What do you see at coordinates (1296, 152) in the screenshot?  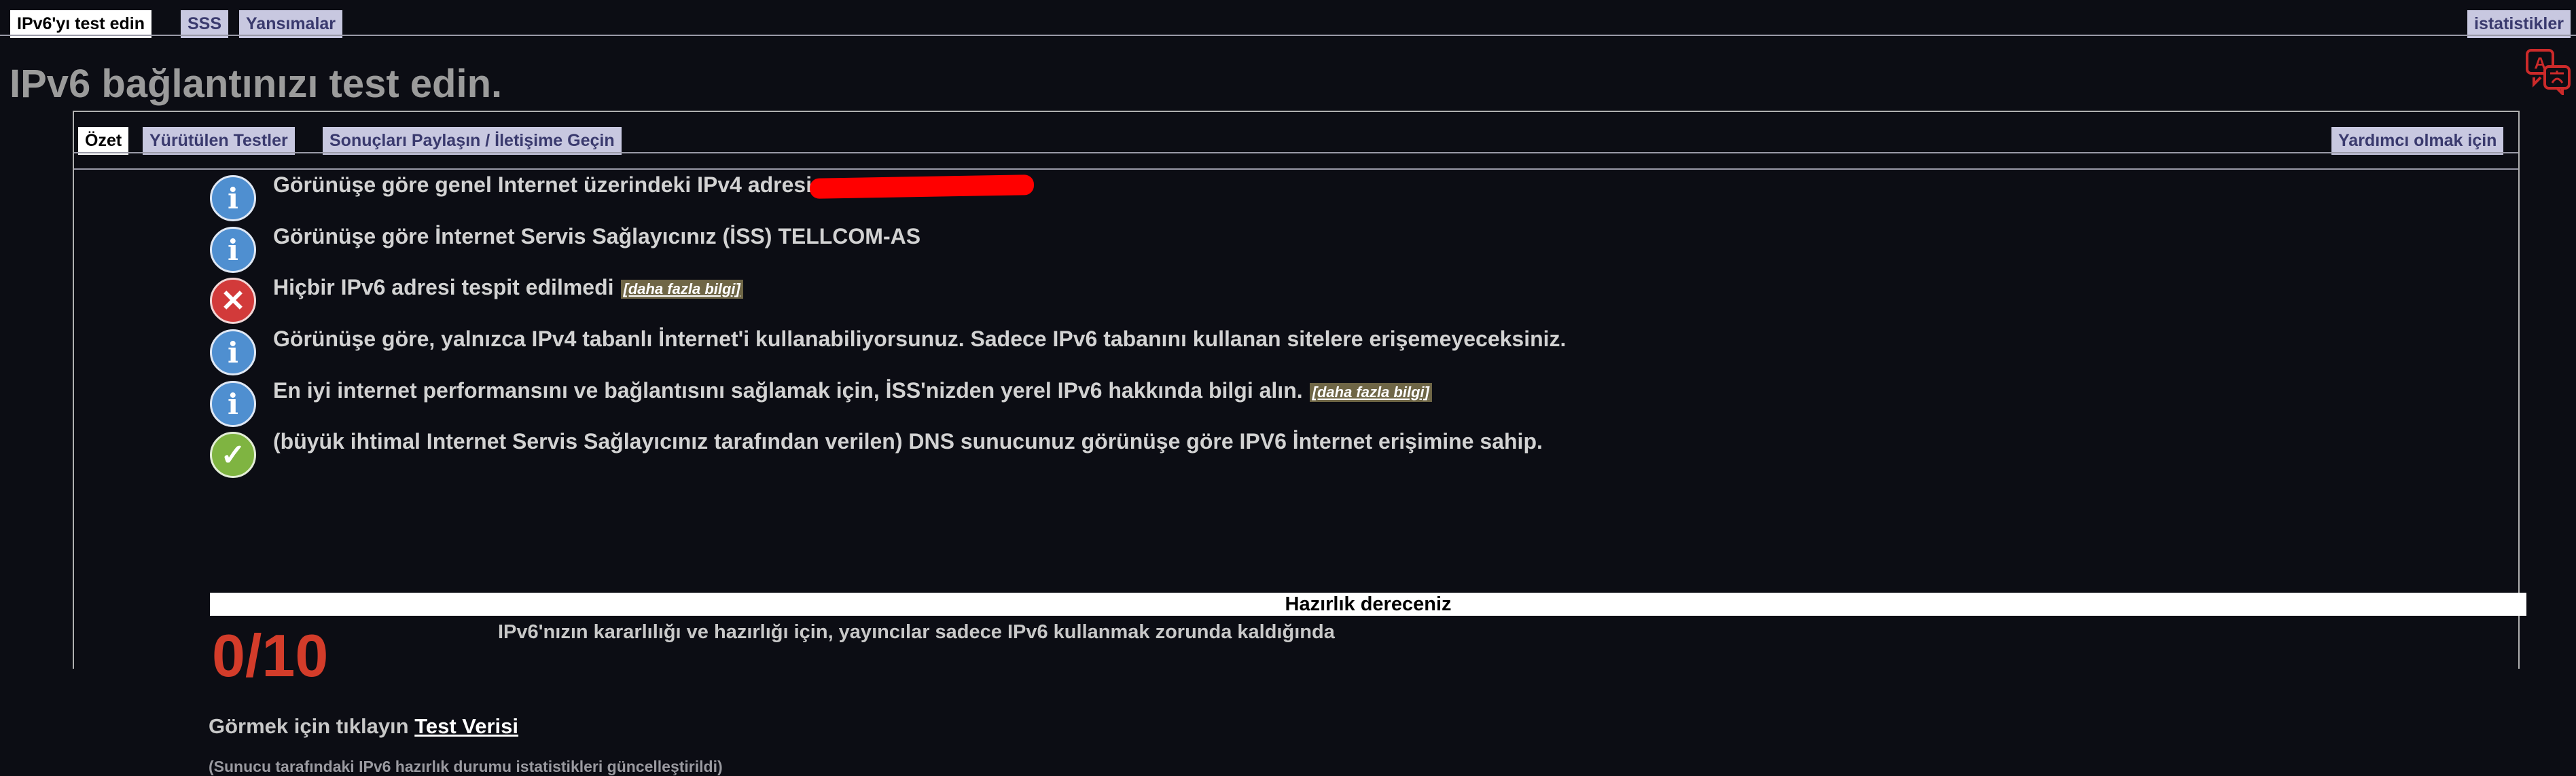 I see `sub-nav-divider` at bounding box center [1296, 152].